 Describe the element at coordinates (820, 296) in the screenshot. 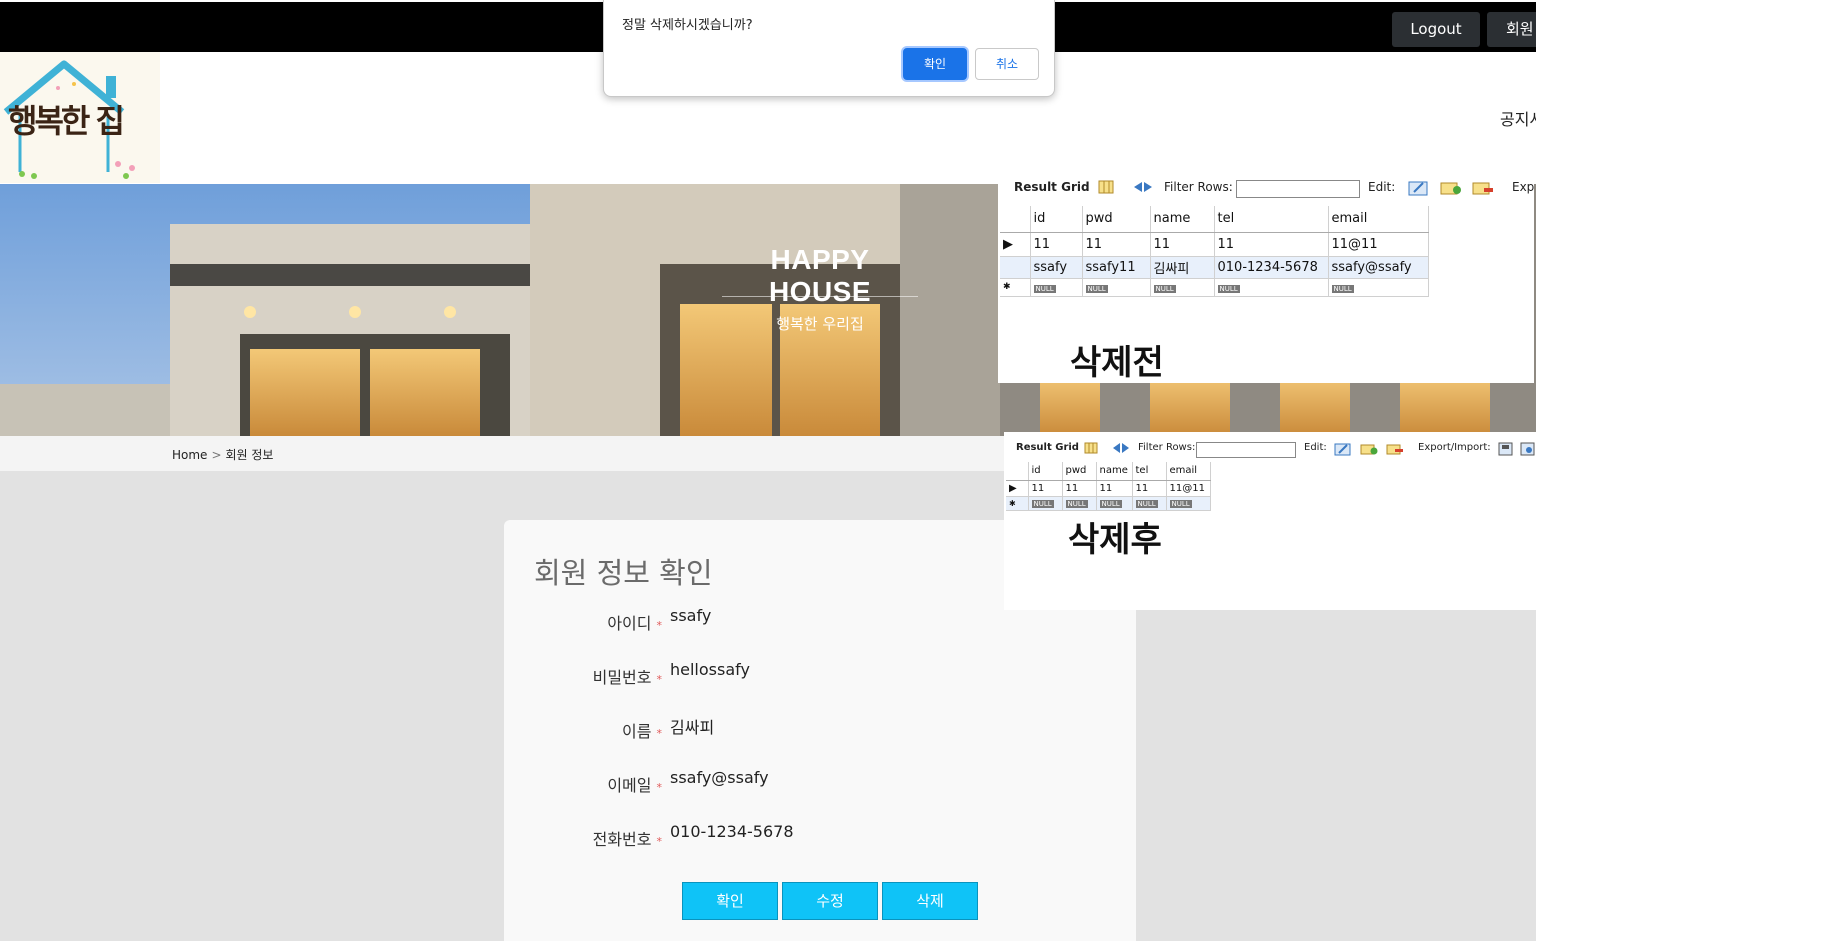

I see `hero-divider` at that location.